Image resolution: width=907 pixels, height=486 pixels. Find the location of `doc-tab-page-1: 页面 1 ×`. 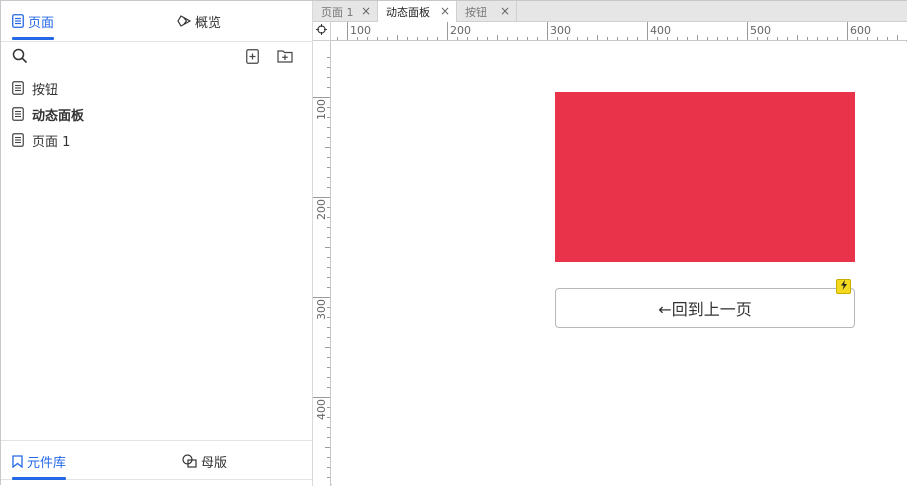

doc-tab-page-1: 页面 1 × is located at coordinates (345, 11).